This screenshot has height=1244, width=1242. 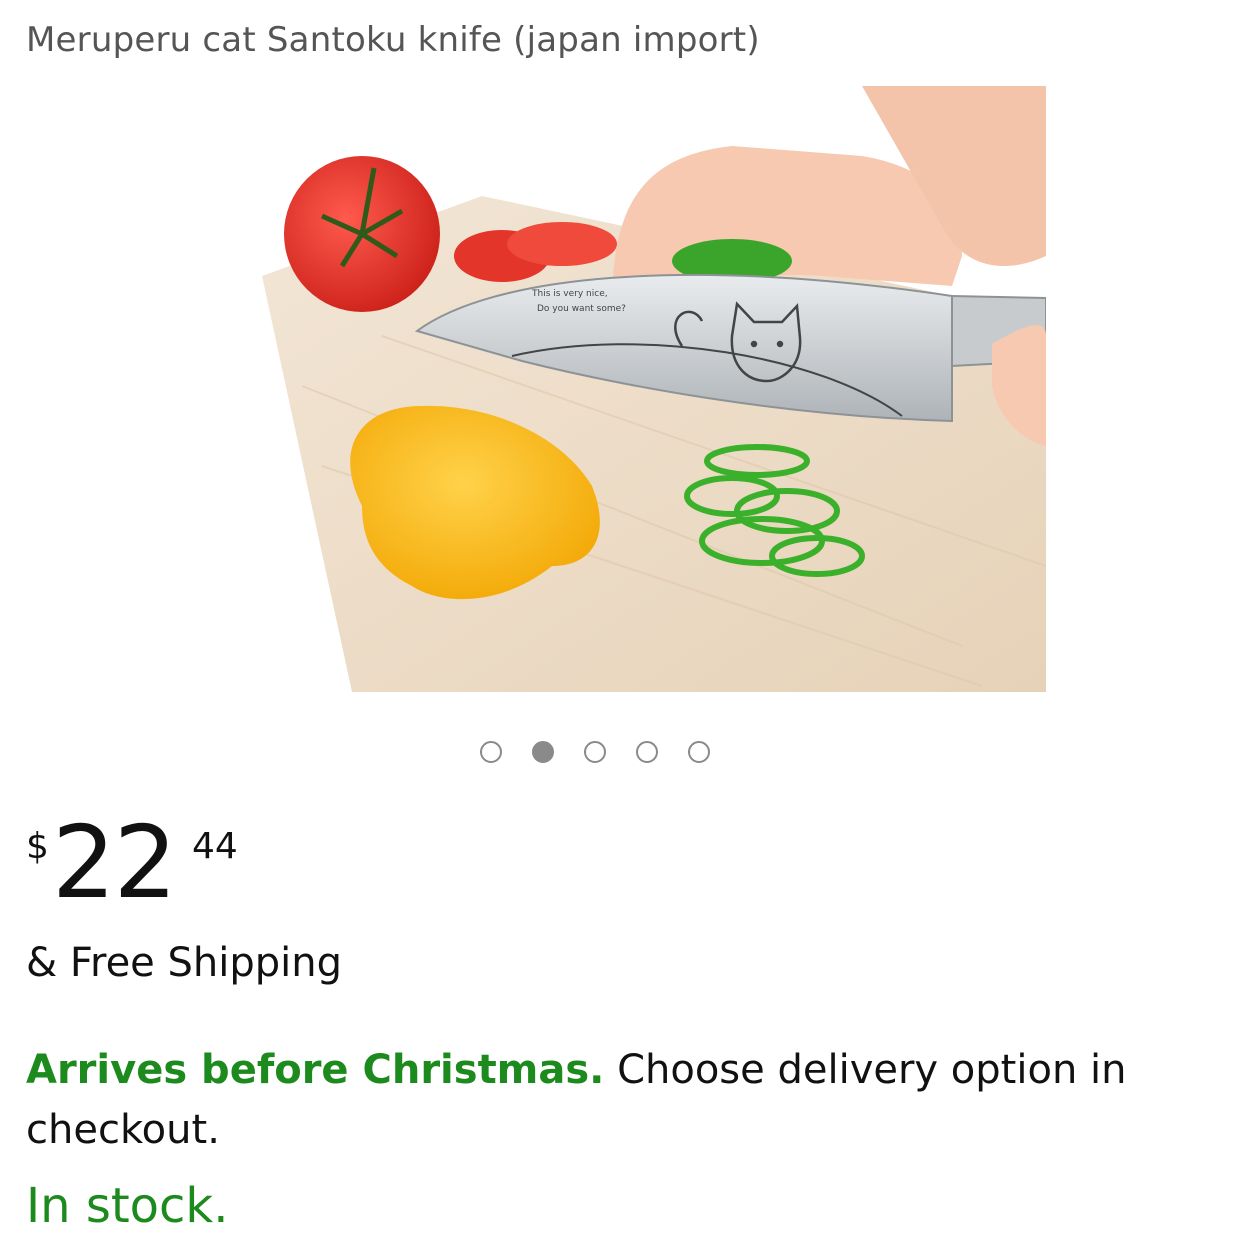 I want to click on image-carousel-indicator, so click(x=595, y=752).